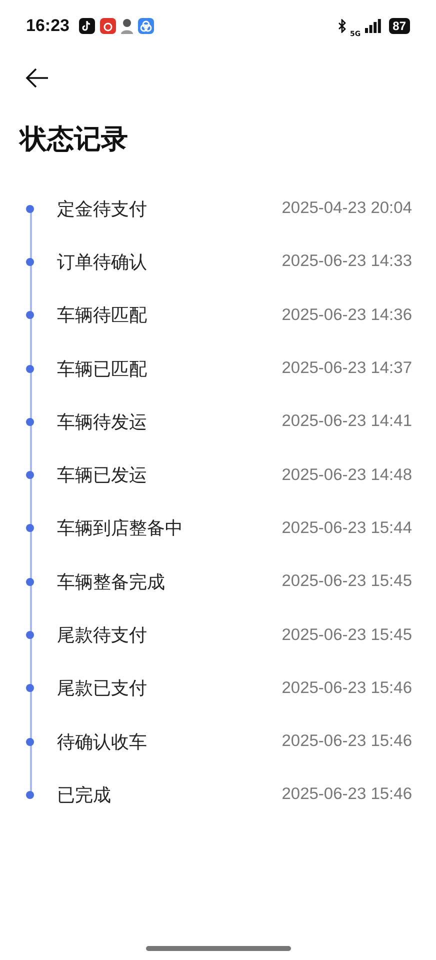 The height and width of the screenshot is (960, 436). I want to click on timestamp-text: 2025-06-23 14:37, so click(347, 368).